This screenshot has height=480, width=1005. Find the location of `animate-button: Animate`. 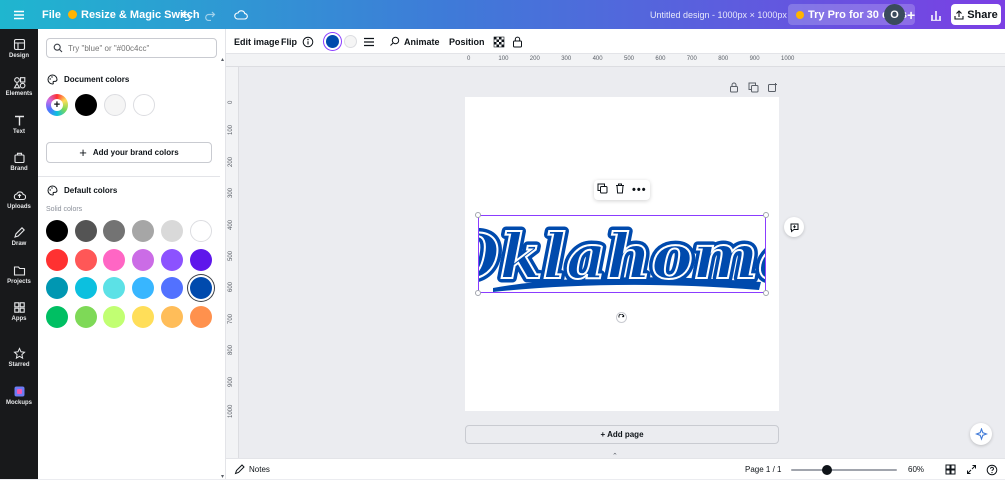

animate-button: Animate is located at coordinates (414, 41).